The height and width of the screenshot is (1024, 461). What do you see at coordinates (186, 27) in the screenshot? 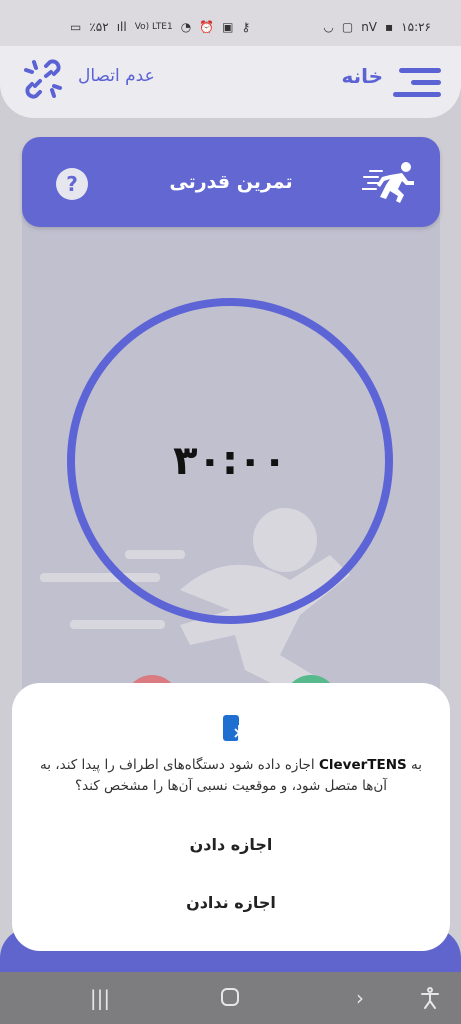
I see `wifi-icon: ◔` at bounding box center [186, 27].